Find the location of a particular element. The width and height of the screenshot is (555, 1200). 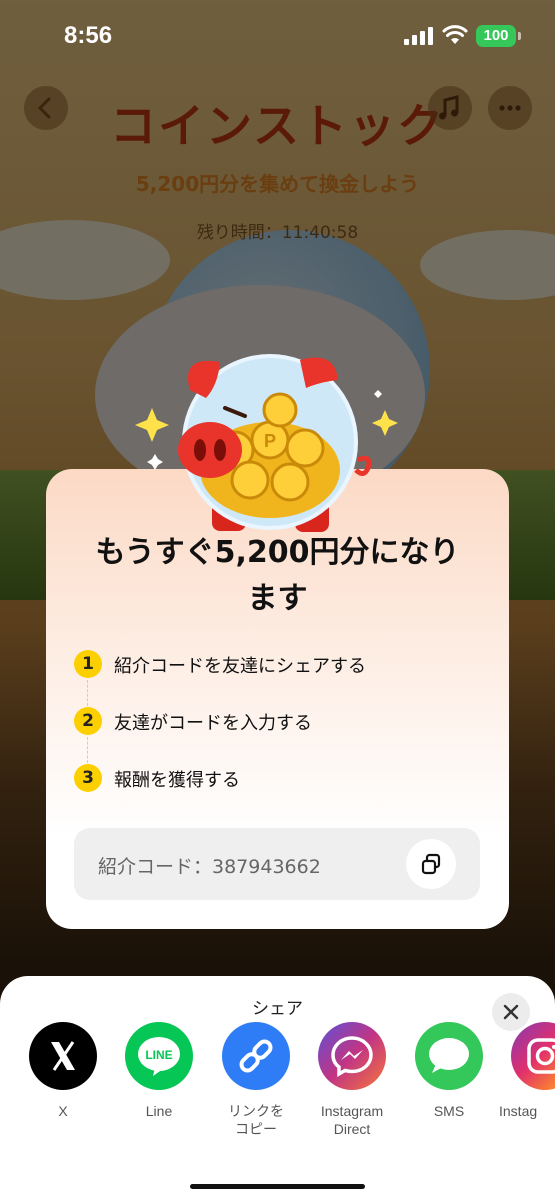

cellular-signal-icon is located at coordinates (419, 36).